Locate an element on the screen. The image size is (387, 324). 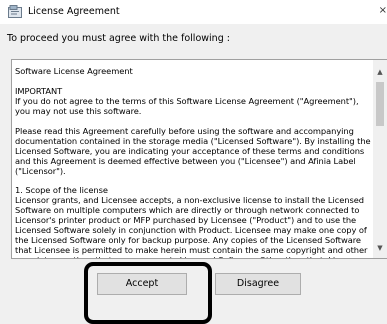
close-icon: × is located at coordinates (380, 11).